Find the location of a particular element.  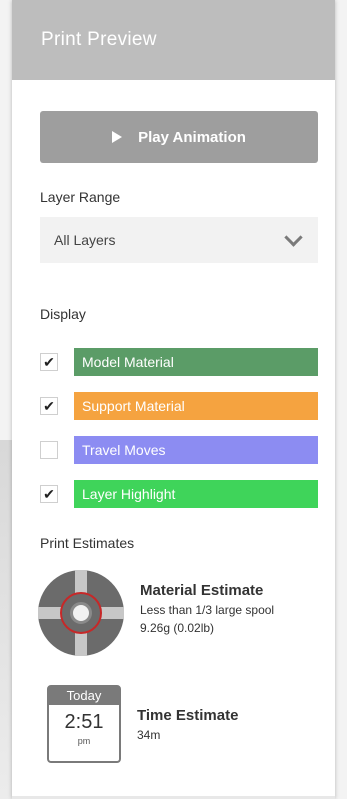

time-estimate: Today 2:51 pm Time Estimate 34m is located at coordinates (138, 723).